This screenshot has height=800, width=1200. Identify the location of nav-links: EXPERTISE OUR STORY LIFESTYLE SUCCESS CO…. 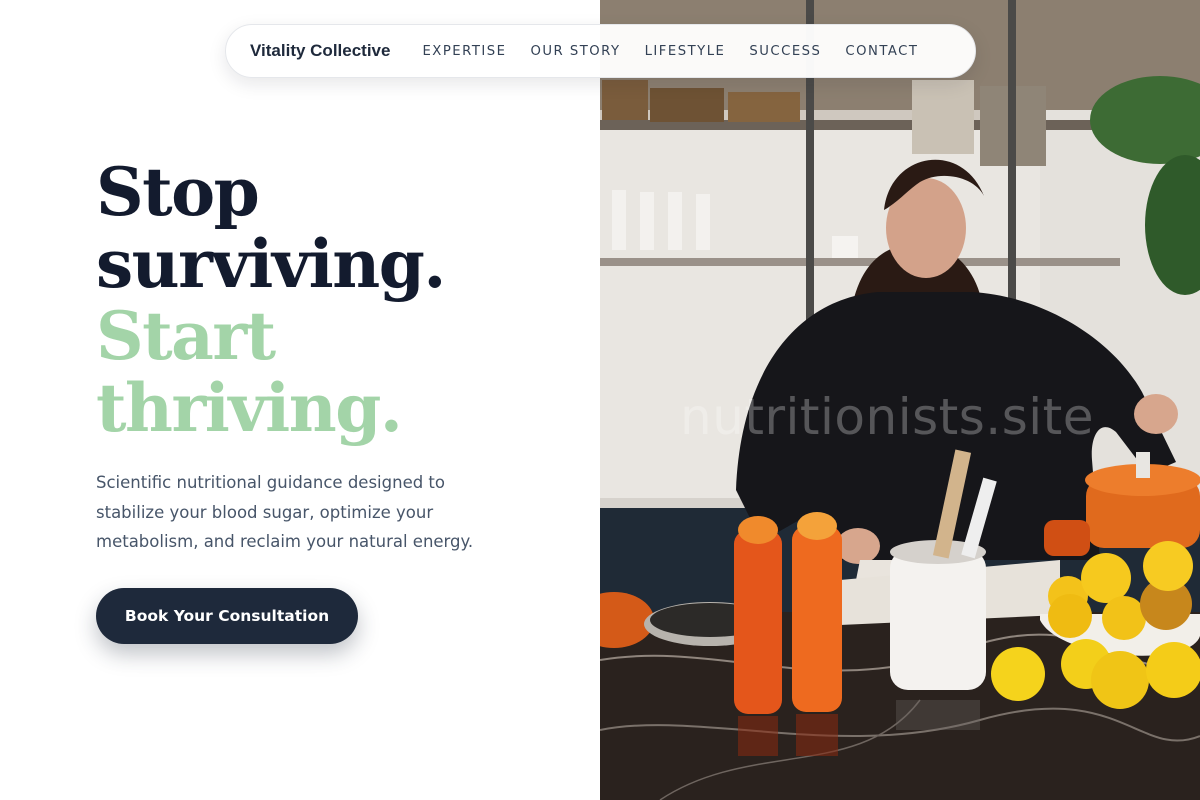
(670, 51).